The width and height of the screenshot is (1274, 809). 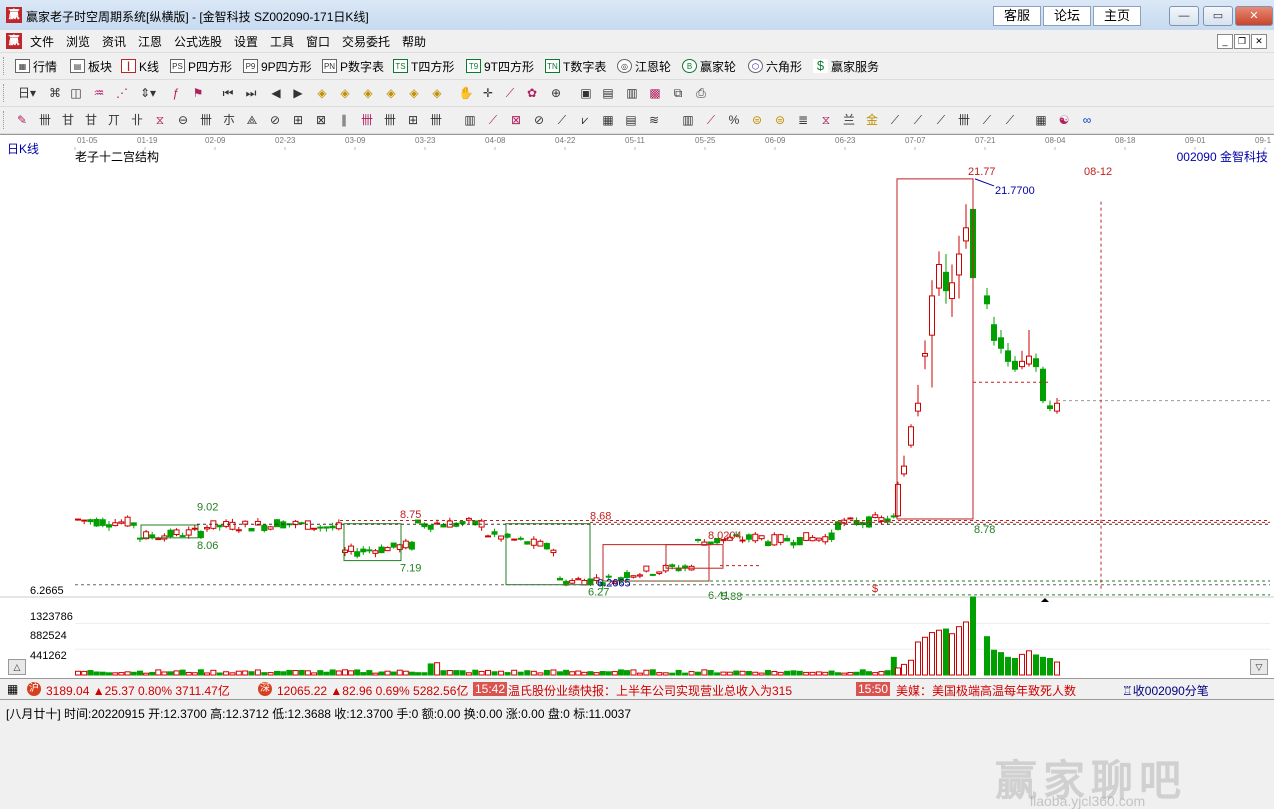 I want to click on wave-icon: ⋰, so click(x=122, y=93).